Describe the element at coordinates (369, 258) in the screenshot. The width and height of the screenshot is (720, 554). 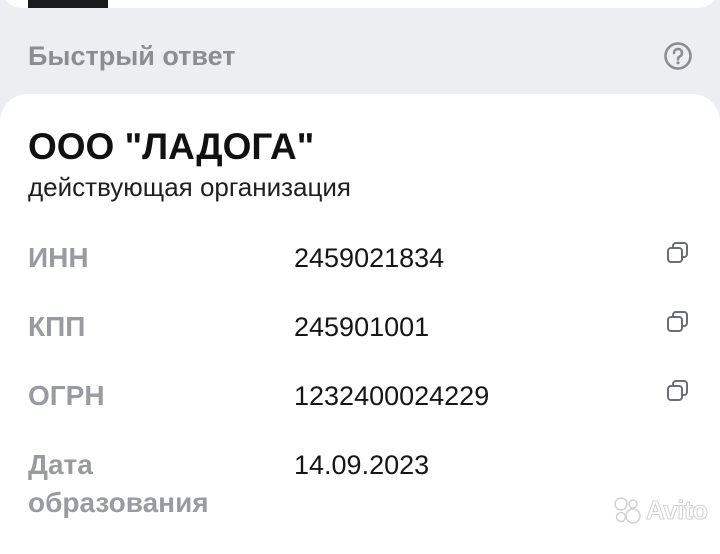
I see `inn-value: 2459021834` at that location.